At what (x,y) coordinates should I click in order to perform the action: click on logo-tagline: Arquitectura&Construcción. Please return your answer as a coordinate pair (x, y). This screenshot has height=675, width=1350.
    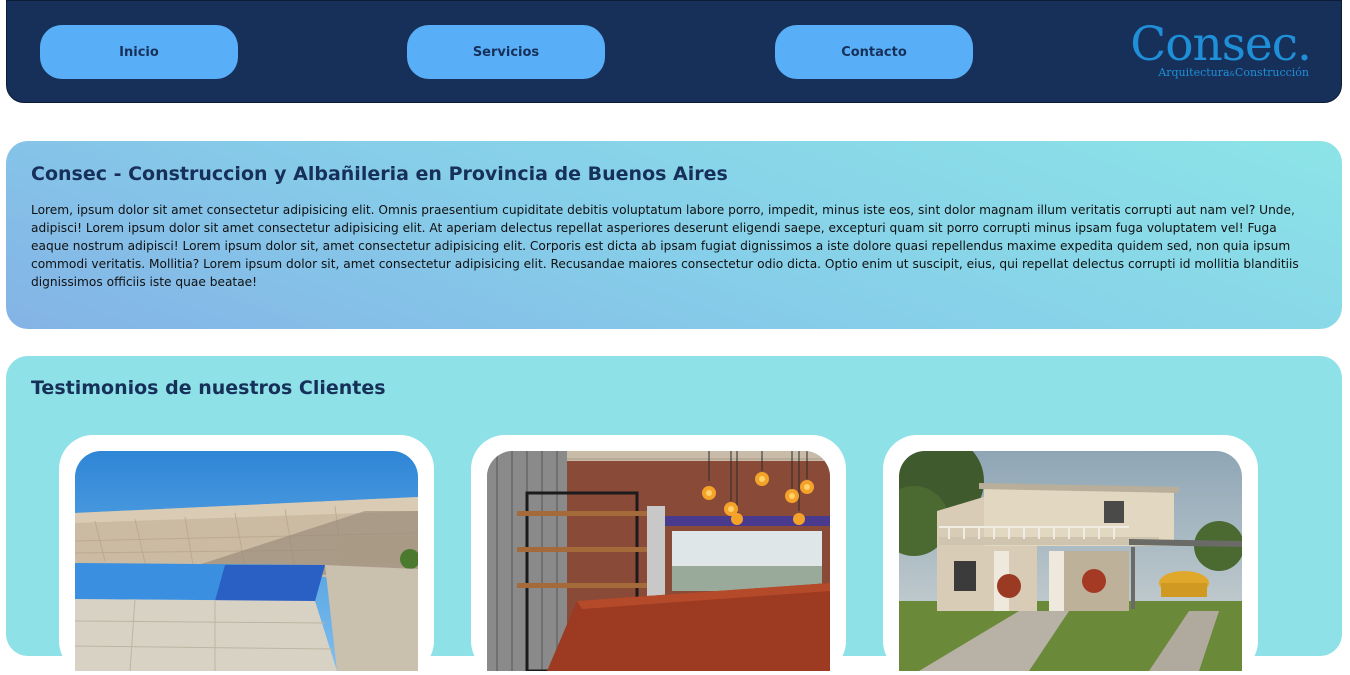
    Looking at the image, I should click on (1233, 72).